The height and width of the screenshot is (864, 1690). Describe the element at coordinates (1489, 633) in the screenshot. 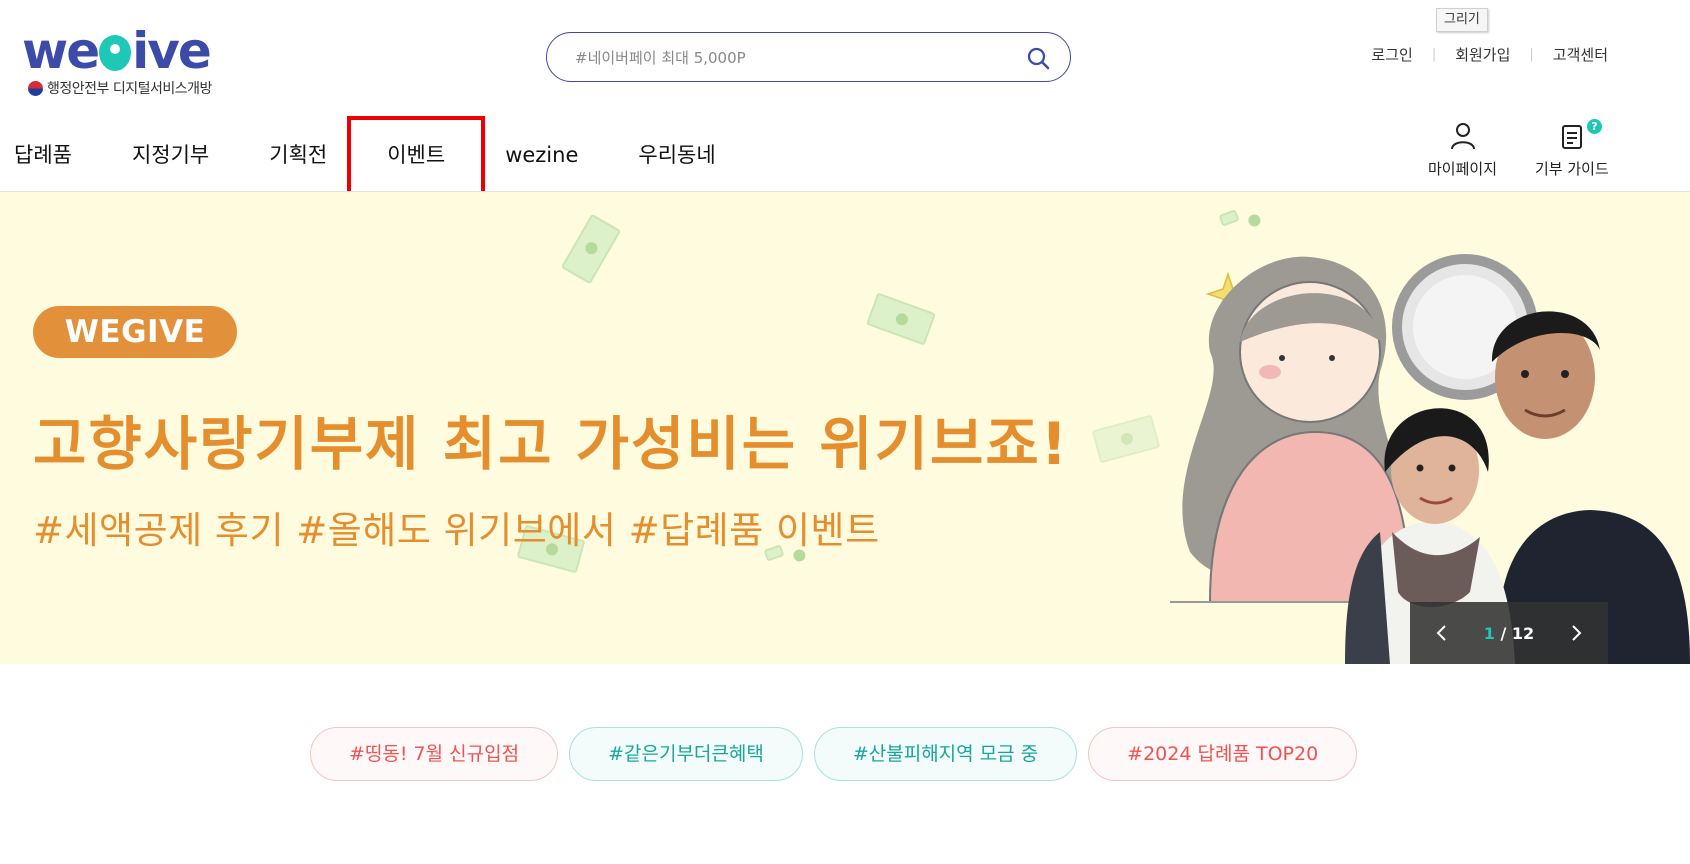

I see `pager-current: 1` at that location.